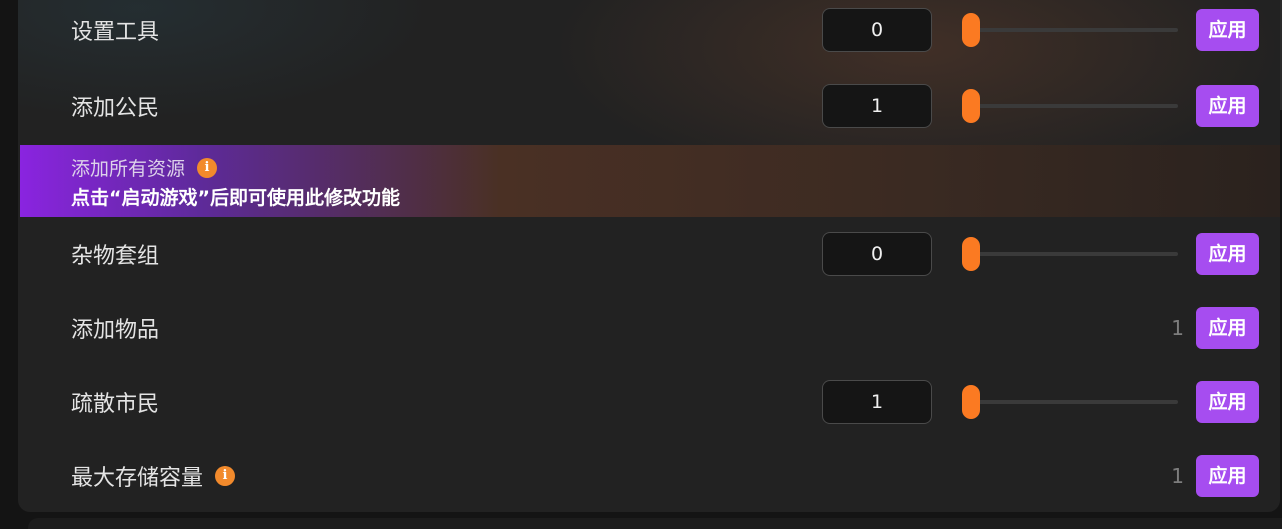 The height and width of the screenshot is (529, 1282). I want to click on option-row-set-tool: 设置工具 0 应用, so click(649, 33).